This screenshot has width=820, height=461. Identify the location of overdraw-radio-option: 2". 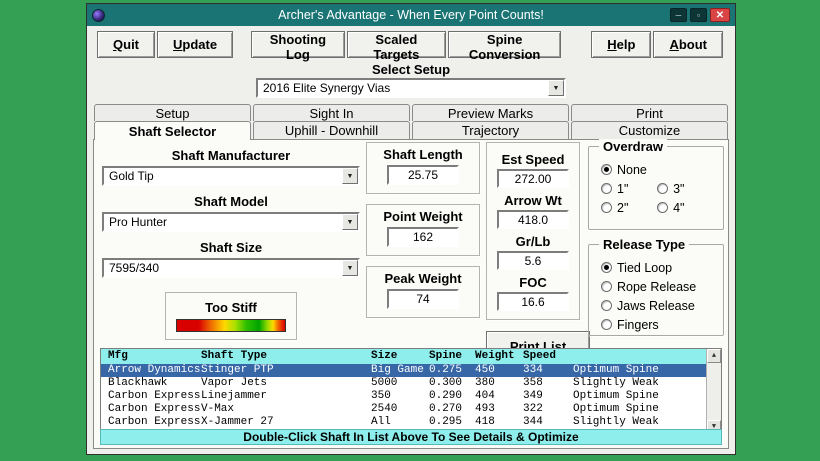
(629, 207).